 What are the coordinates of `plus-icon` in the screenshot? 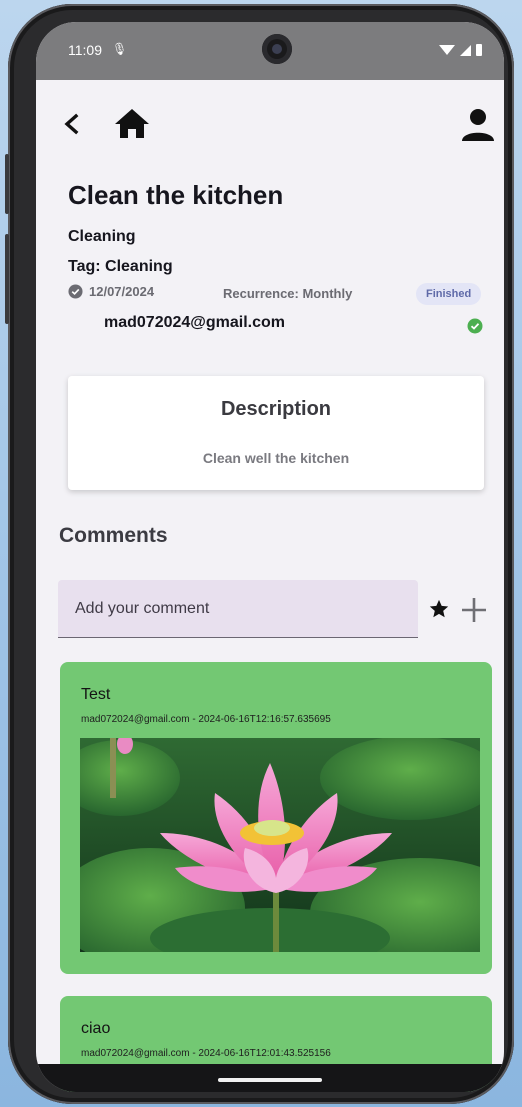 It's located at (474, 610).